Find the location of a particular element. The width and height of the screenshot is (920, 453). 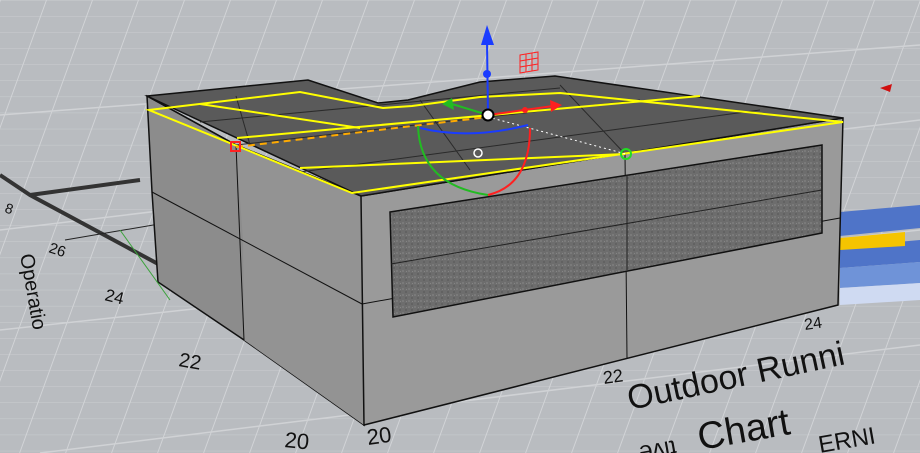

tick-left-20: 20 is located at coordinates (296, 440).